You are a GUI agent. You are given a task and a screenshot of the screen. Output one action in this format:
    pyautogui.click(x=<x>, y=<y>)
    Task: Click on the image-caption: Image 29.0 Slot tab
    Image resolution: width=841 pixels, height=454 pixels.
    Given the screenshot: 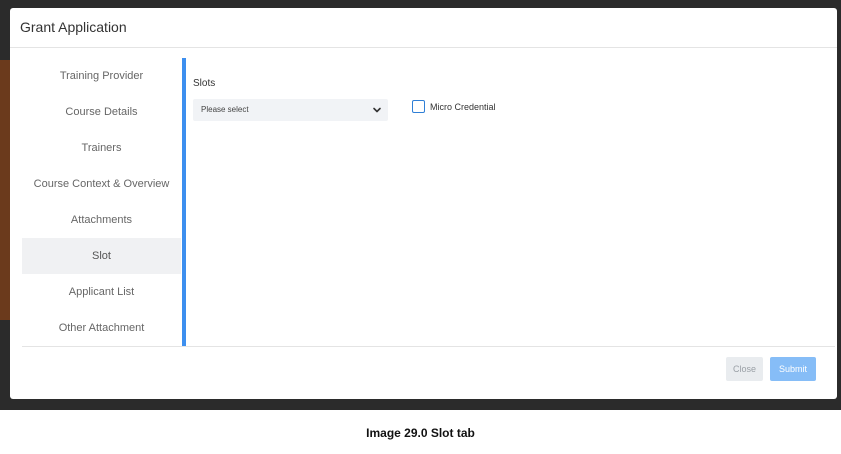 What is the action you would take?
    pyautogui.click(x=420, y=433)
    